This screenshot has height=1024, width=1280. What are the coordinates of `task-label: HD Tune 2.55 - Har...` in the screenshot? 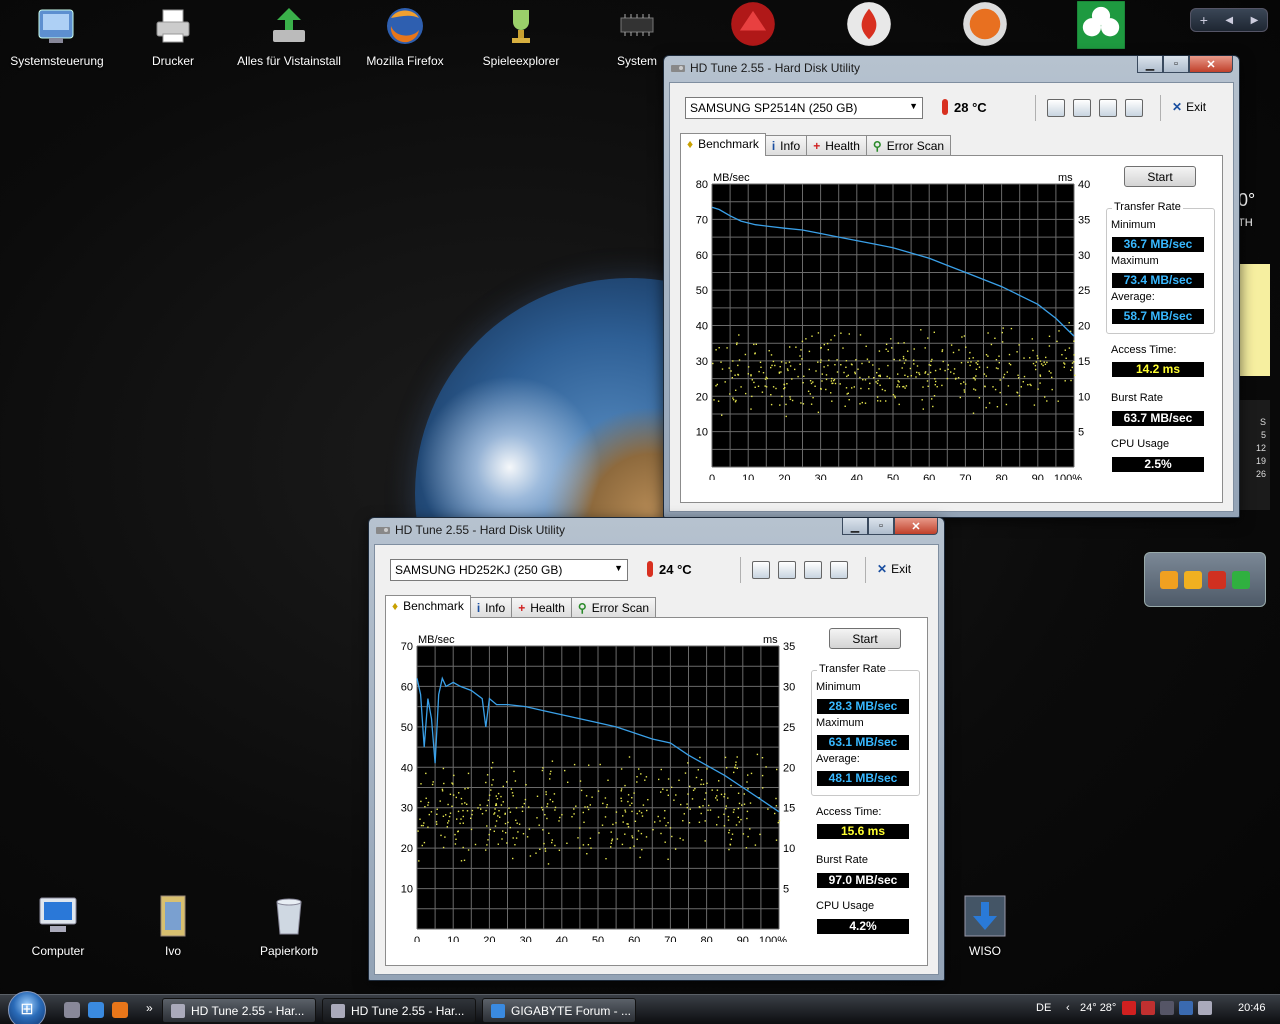 It's located at (248, 1011).